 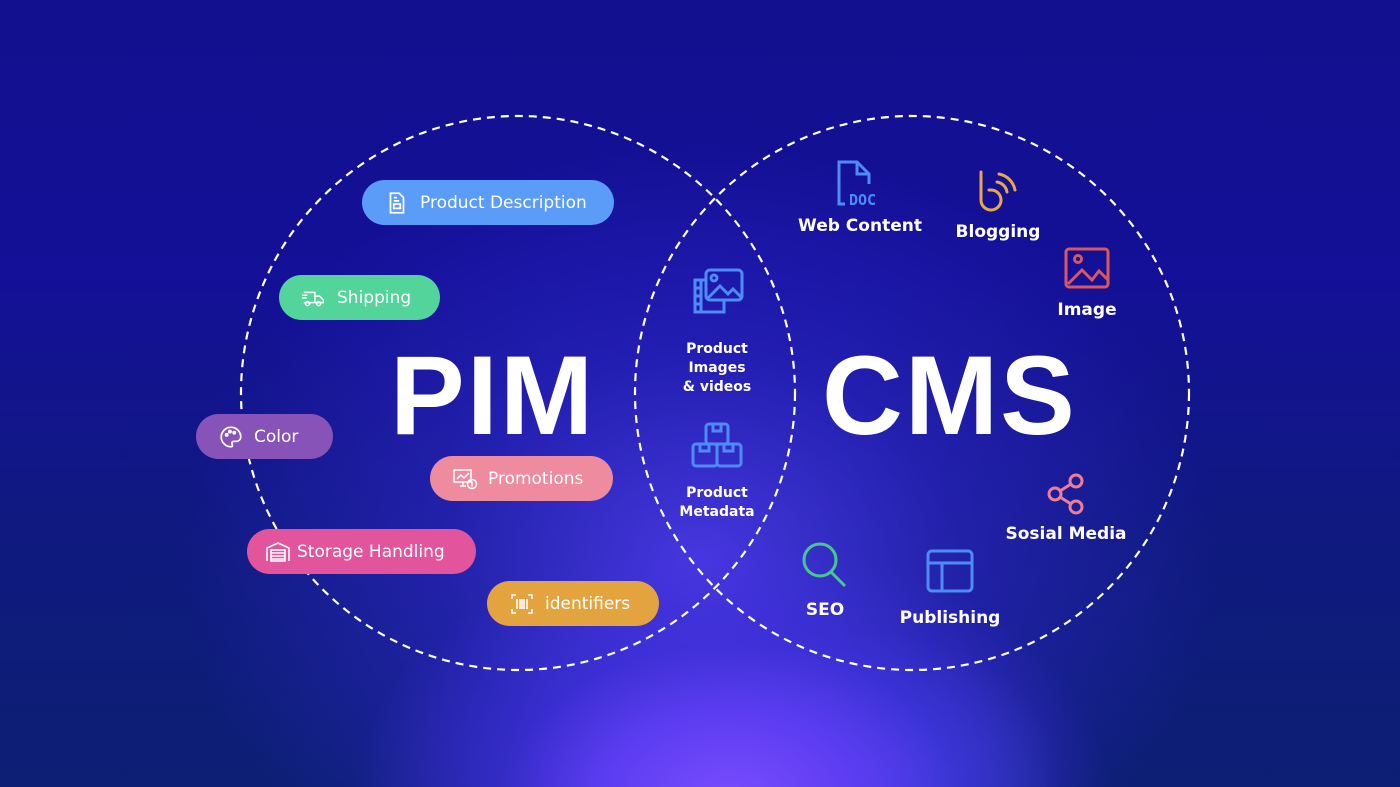 I want to click on overlap-label: Product Images & videos, so click(x=717, y=368).